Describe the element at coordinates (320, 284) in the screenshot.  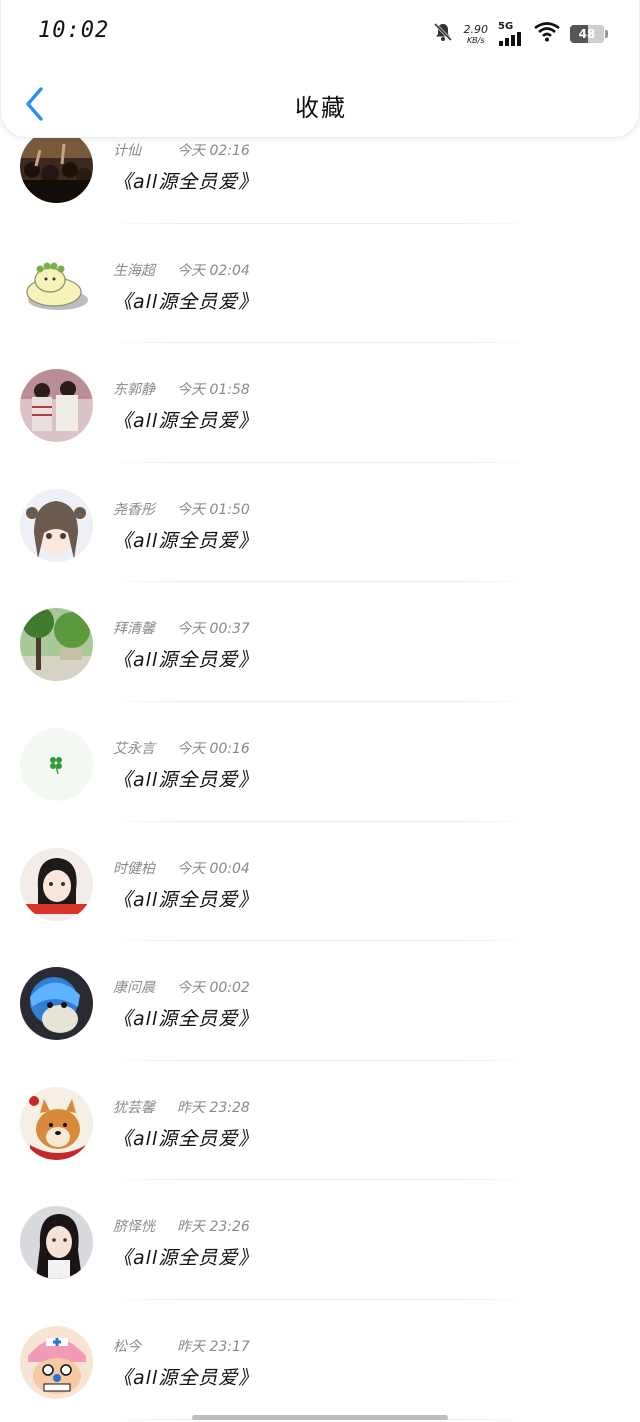
I see `list-item: 生海超 今天 02:04 《all源全员爱》` at that location.